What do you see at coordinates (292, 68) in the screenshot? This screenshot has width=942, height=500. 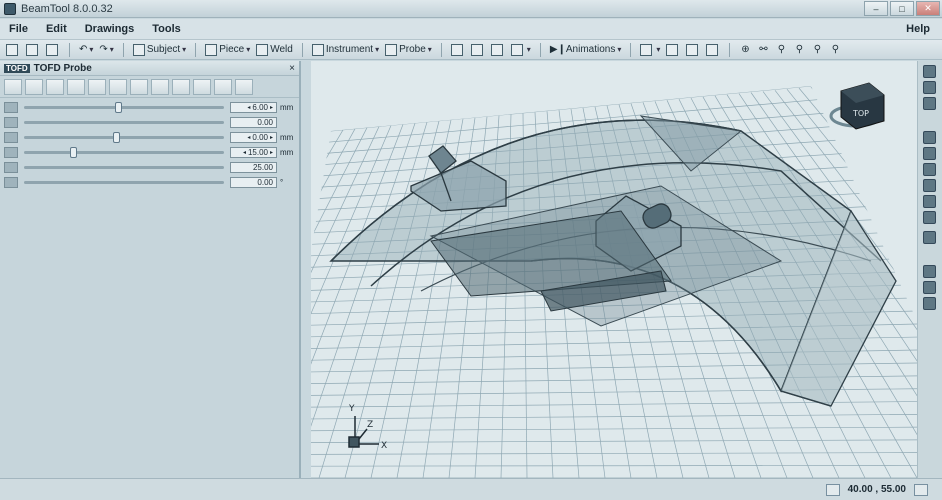 I see `panel-close-icon: ×` at bounding box center [292, 68].